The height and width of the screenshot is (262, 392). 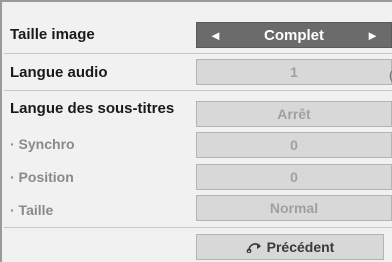 I want to click on menu-row-taille: · Taille Normal, so click(x=201, y=208).